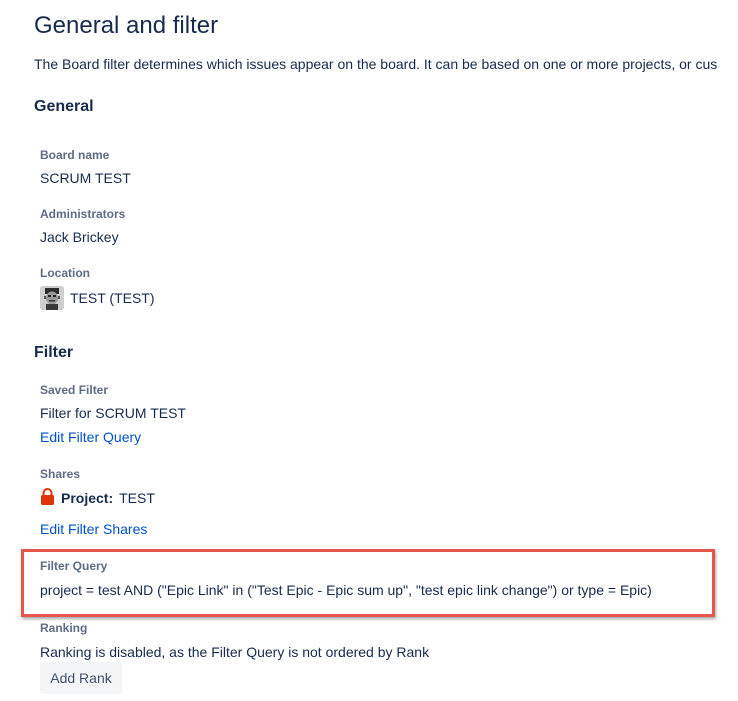 The width and height of the screenshot is (738, 701). I want to click on page-title: General and filter, so click(126, 25).